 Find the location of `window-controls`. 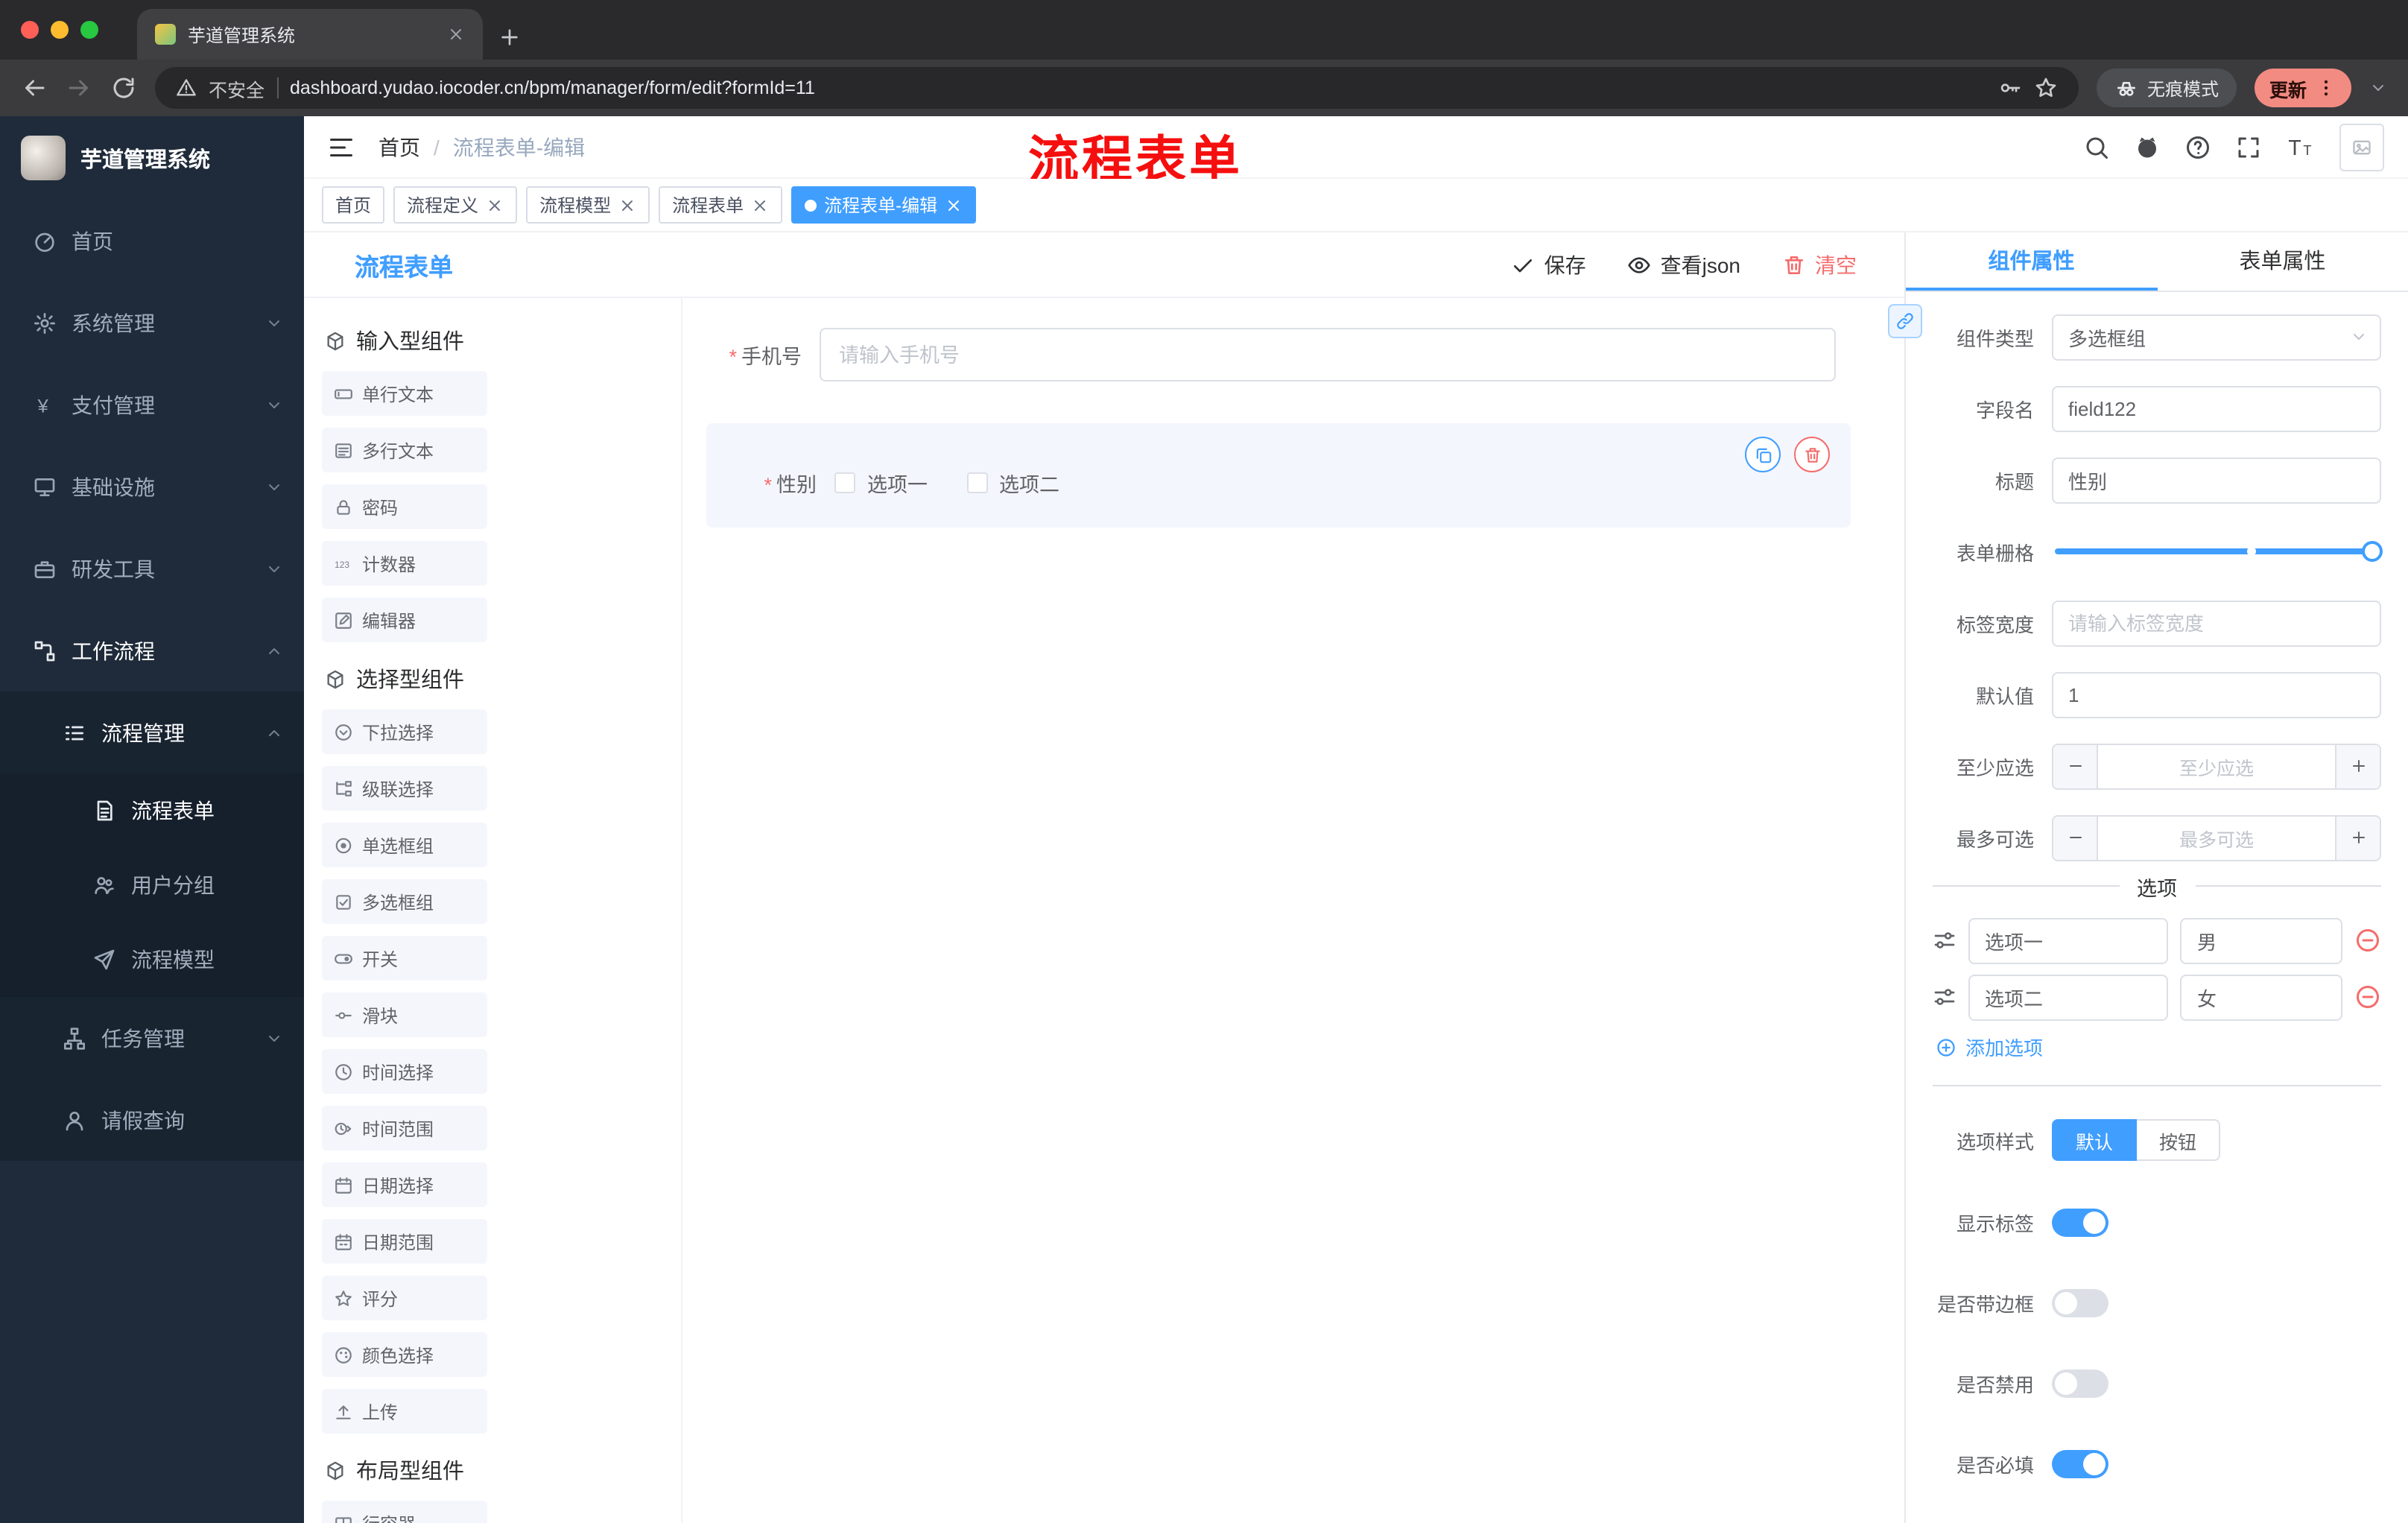

window-controls is located at coordinates (56, 30).